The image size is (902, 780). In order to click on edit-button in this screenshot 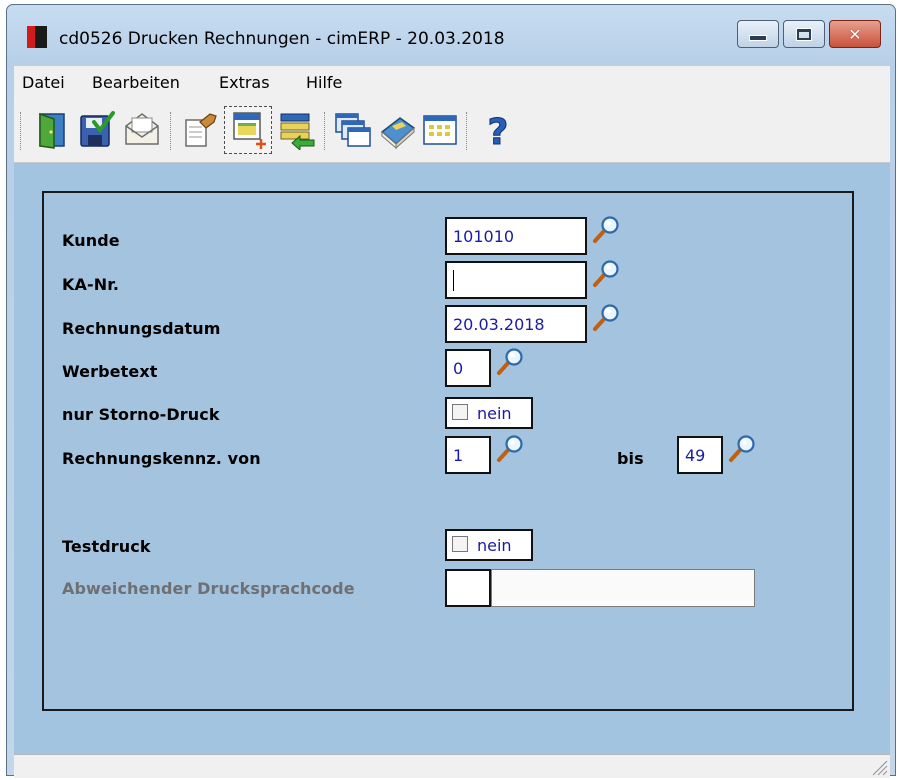, I will do `click(200, 130)`.